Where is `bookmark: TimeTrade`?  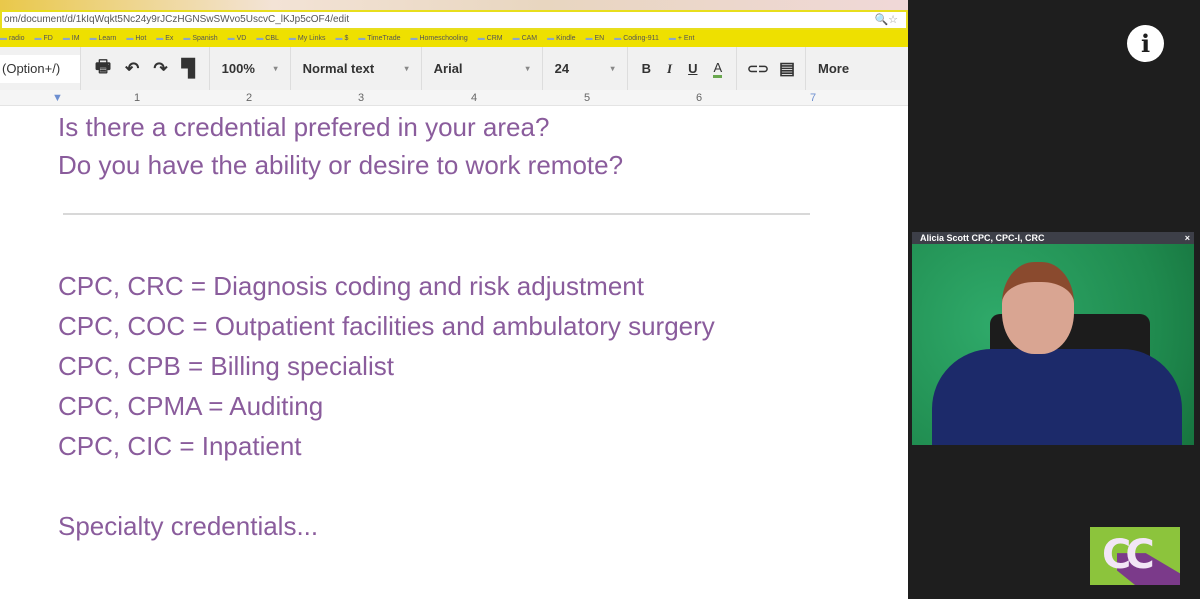
bookmark: TimeTrade is located at coordinates (379, 38).